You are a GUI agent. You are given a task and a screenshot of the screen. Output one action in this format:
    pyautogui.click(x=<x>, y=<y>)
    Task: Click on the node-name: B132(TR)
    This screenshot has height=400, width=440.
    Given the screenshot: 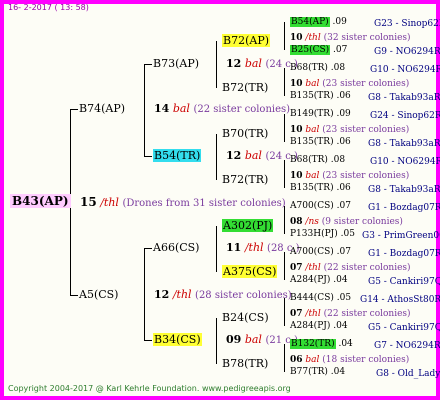 What is the action you would take?
    pyautogui.click(x=313, y=344)
    